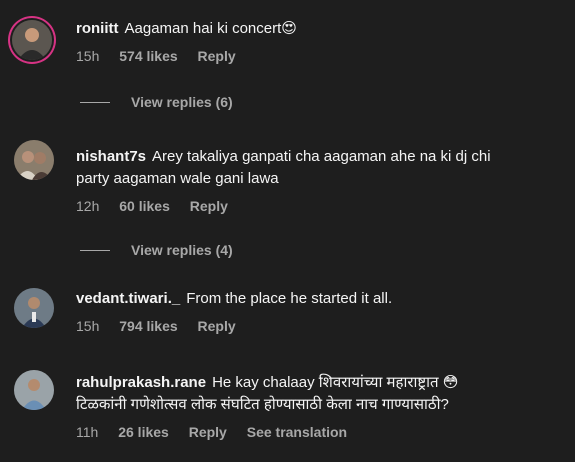 The height and width of the screenshot is (462, 575). I want to click on username: vedant.tiwari._, so click(128, 298).